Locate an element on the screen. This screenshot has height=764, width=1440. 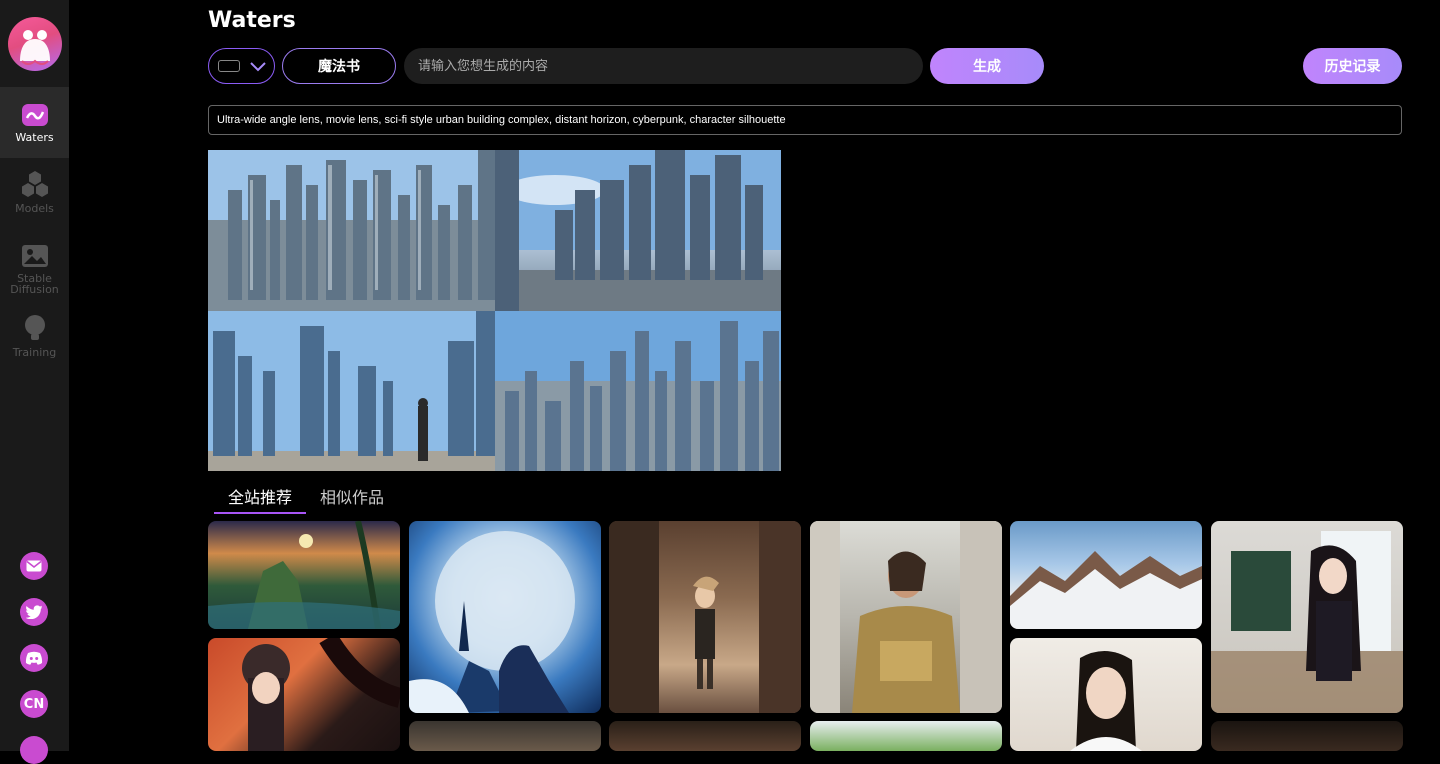
waters-icon is located at coordinates (35, 116).